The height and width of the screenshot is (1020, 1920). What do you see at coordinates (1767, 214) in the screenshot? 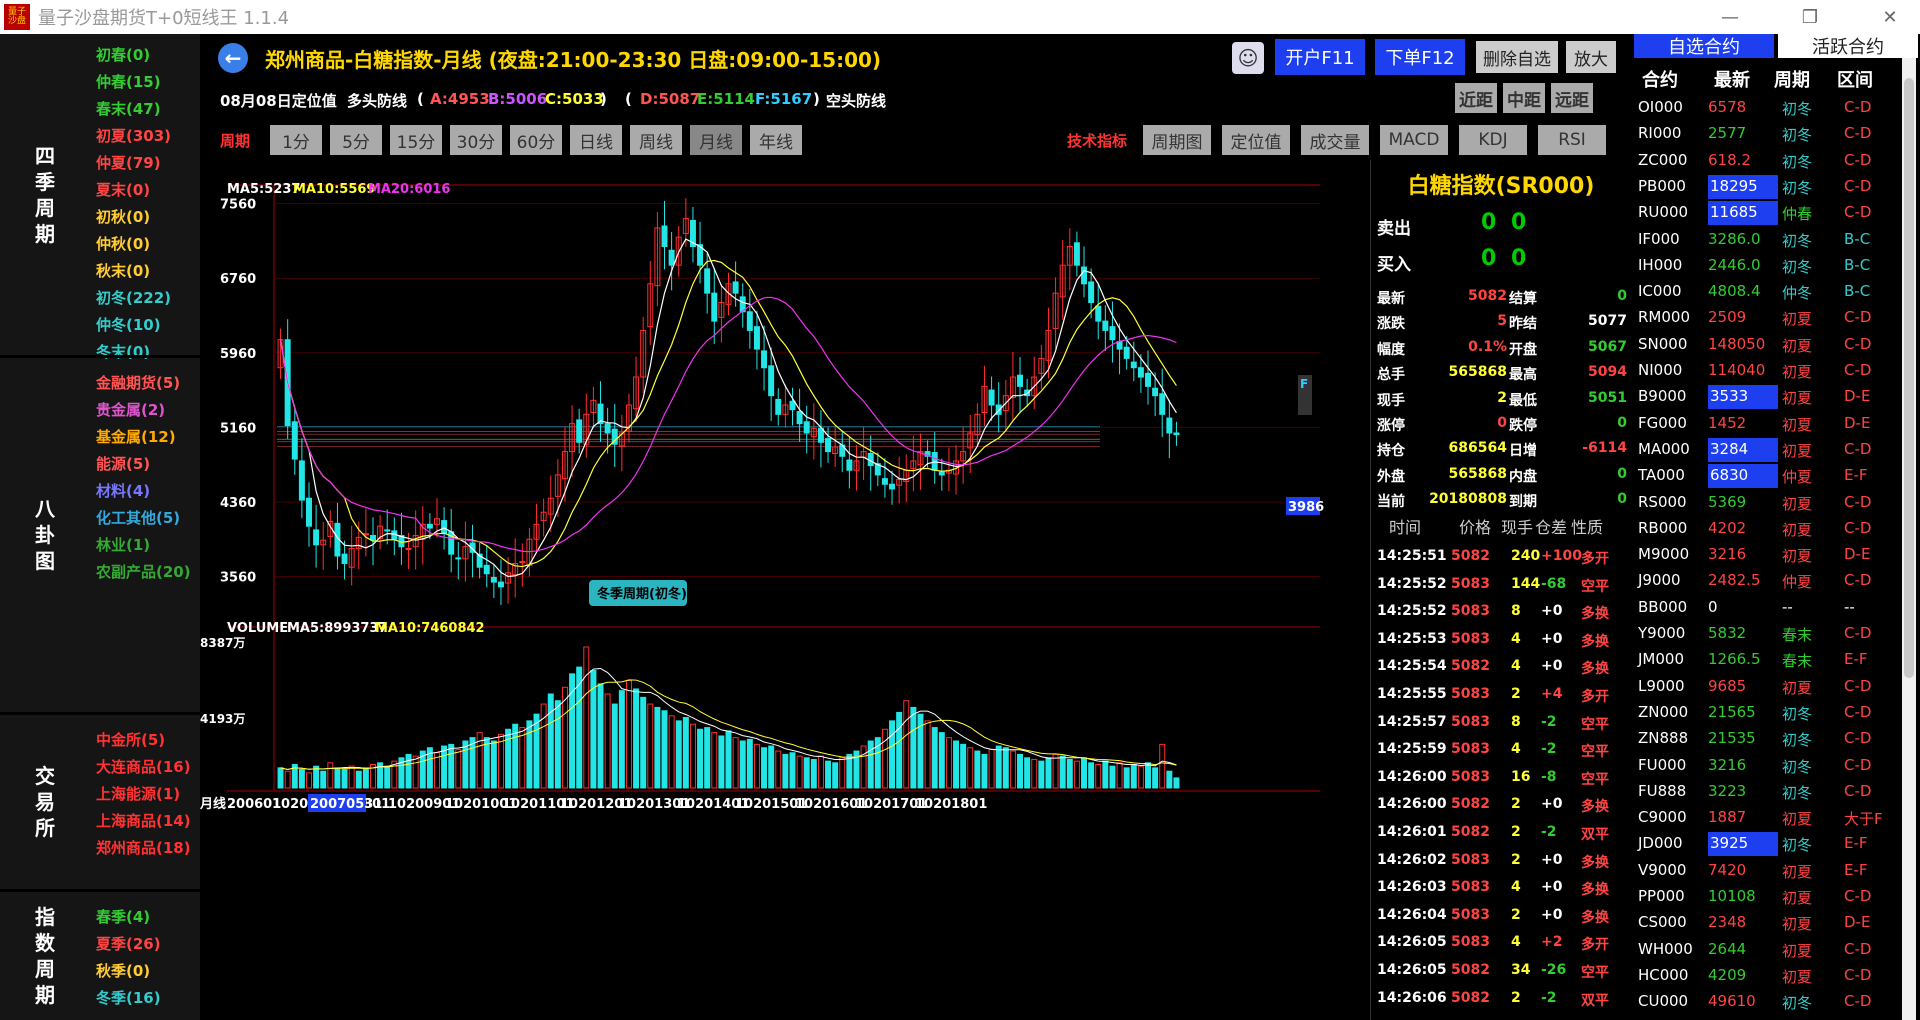
I see `watchlist-row: RU000 11685 仲春 C-D` at bounding box center [1767, 214].